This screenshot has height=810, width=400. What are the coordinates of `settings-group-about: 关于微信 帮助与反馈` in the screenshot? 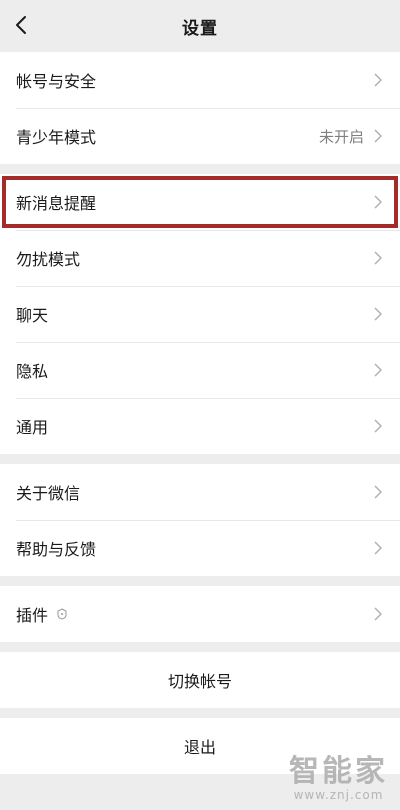 It's located at (200, 520).